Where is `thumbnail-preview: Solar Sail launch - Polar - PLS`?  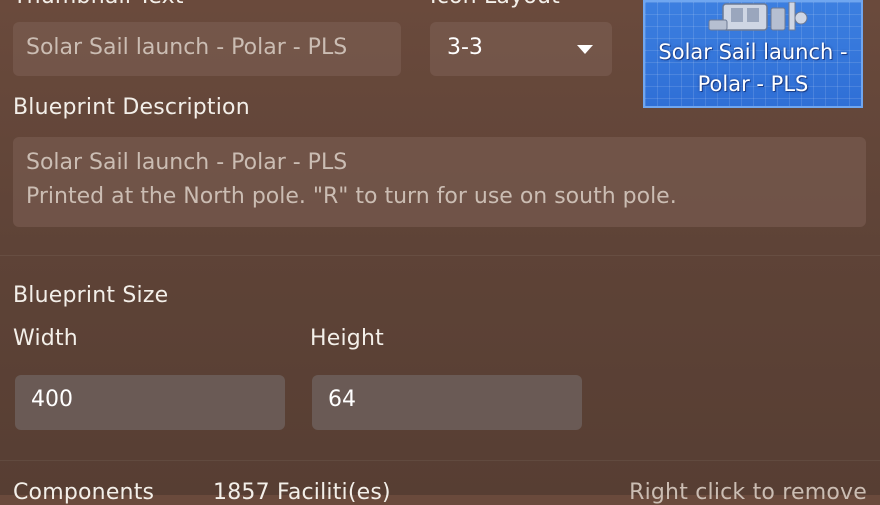 thumbnail-preview: Solar Sail launch - Polar - PLS is located at coordinates (753, 54).